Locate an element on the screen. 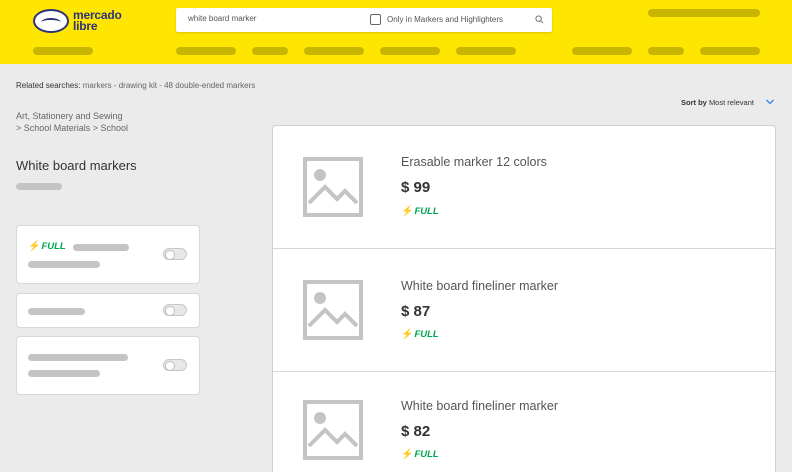  related-searches-label: Related searches: is located at coordinates (48, 85).